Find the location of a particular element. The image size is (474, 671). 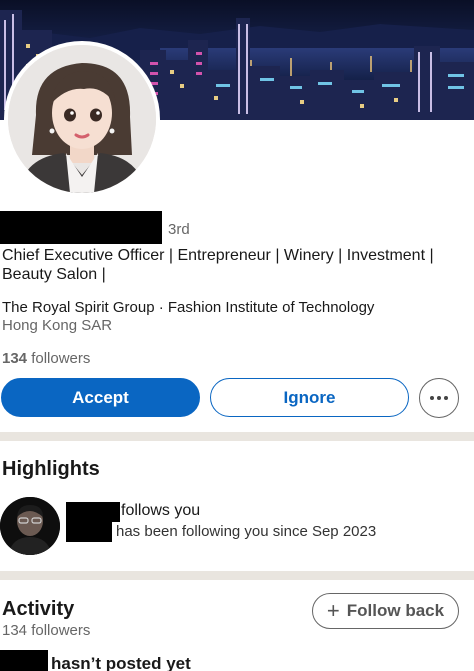

name-row: 3rd is located at coordinates (237, 228).